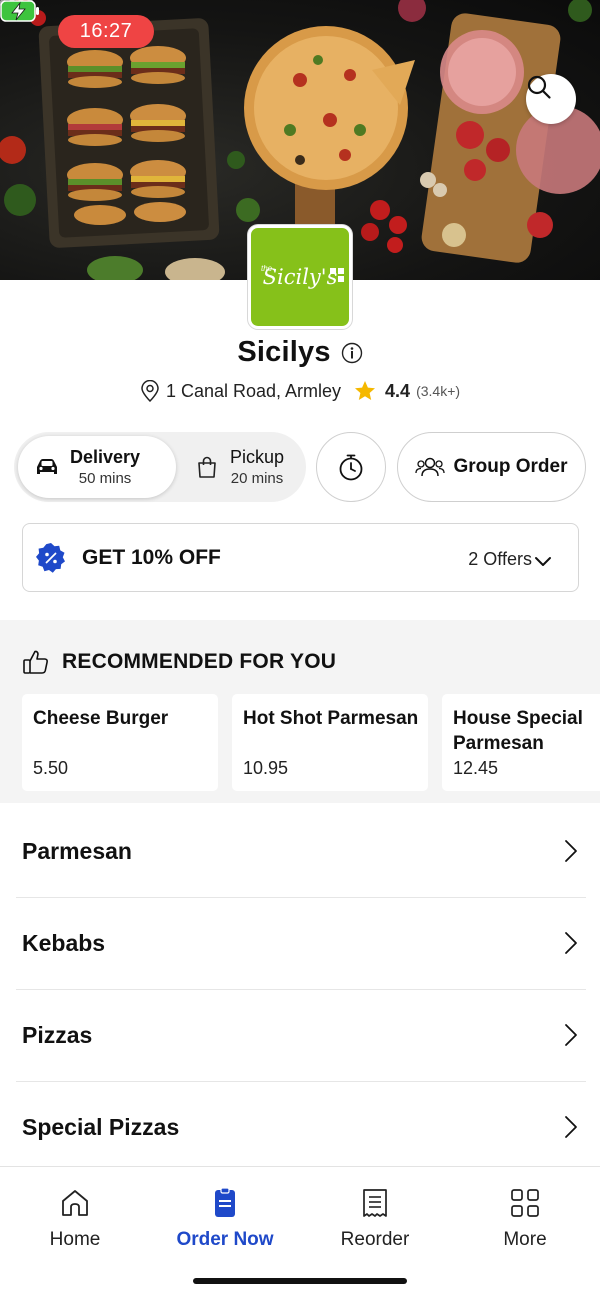  Describe the element at coordinates (257, 456) in the screenshot. I see `pickup-label: Pickup` at that location.